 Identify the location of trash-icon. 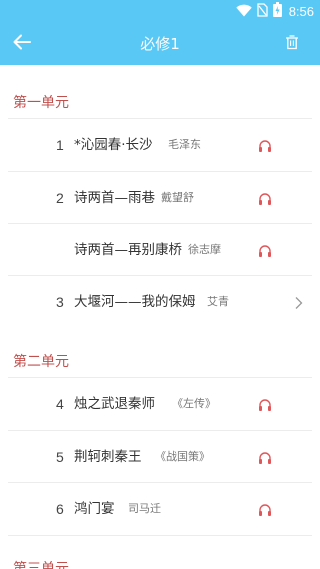
(292, 44).